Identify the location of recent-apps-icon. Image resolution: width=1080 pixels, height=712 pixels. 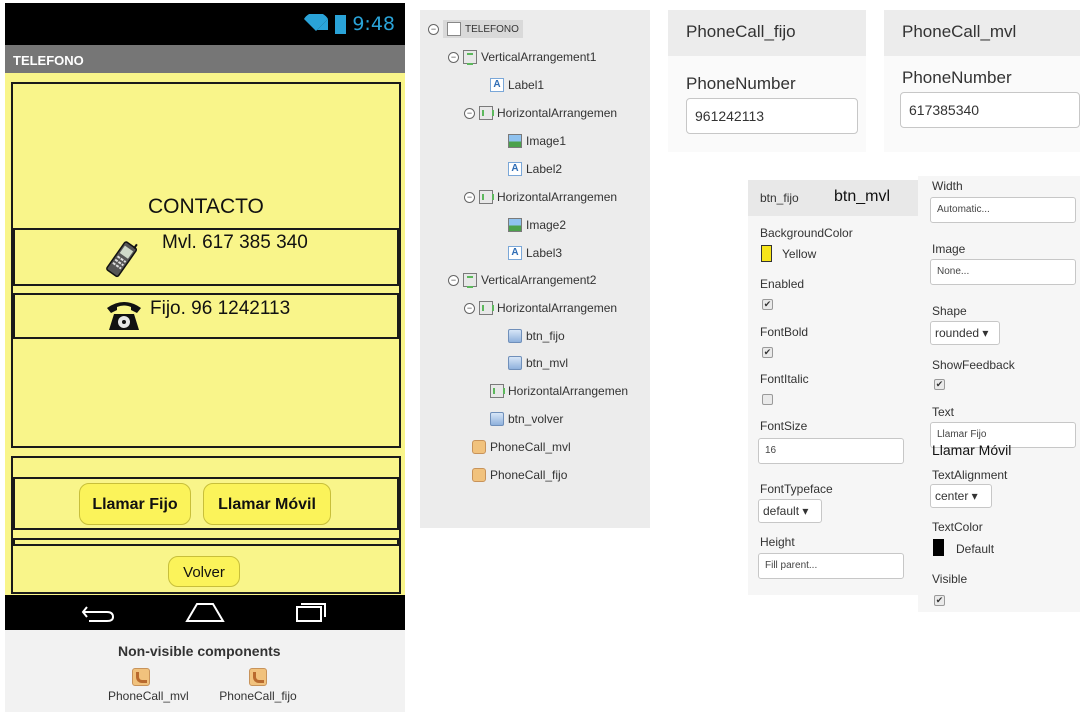
(311, 614).